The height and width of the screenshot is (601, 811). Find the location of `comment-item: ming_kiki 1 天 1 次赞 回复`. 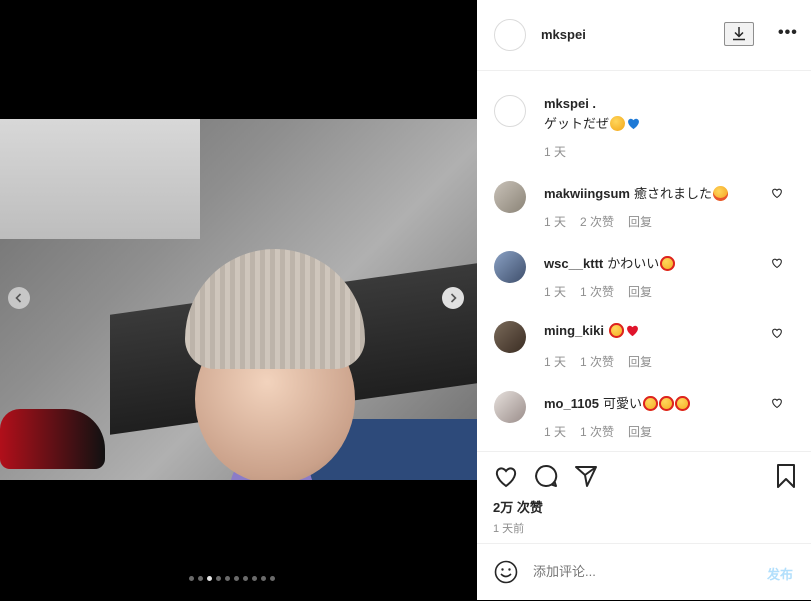

comment-item: ming_kiki 1 天 1 次赞 回复 is located at coordinates (644, 351).